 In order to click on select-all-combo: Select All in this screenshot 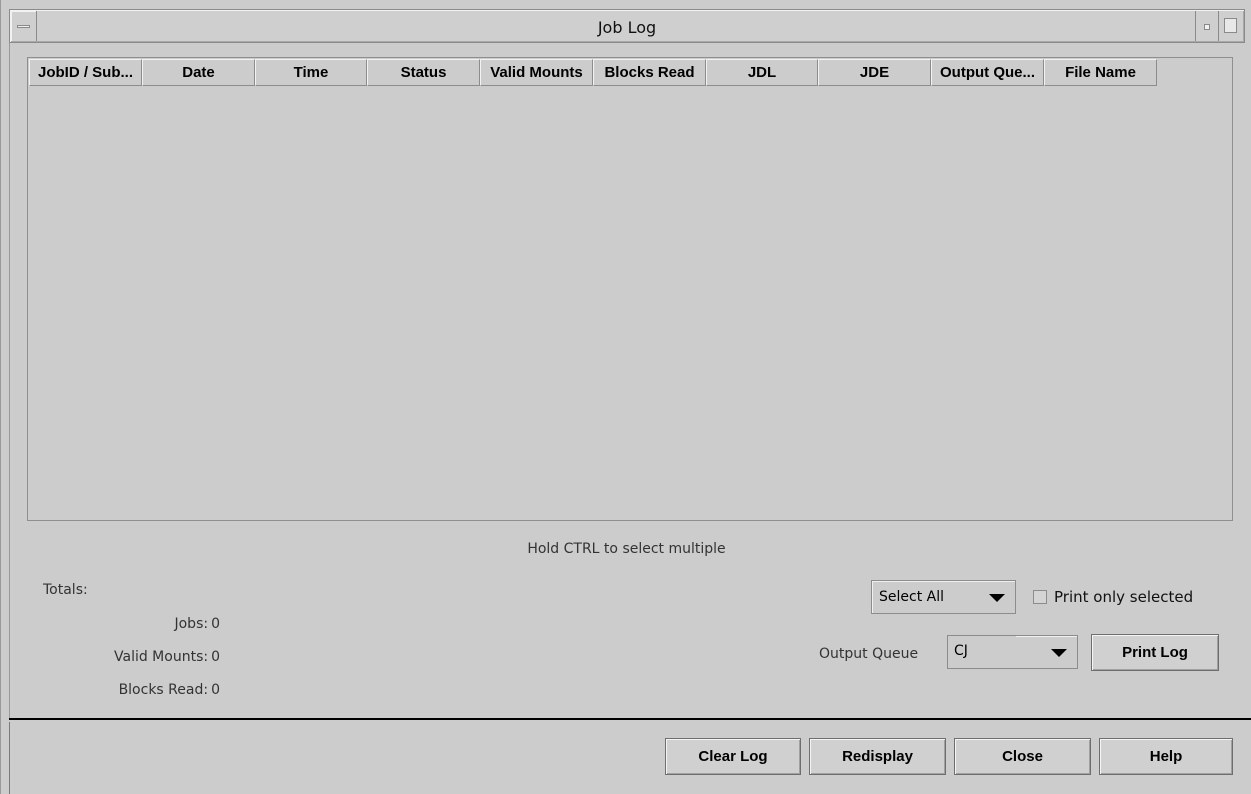, I will do `click(943, 597)`.